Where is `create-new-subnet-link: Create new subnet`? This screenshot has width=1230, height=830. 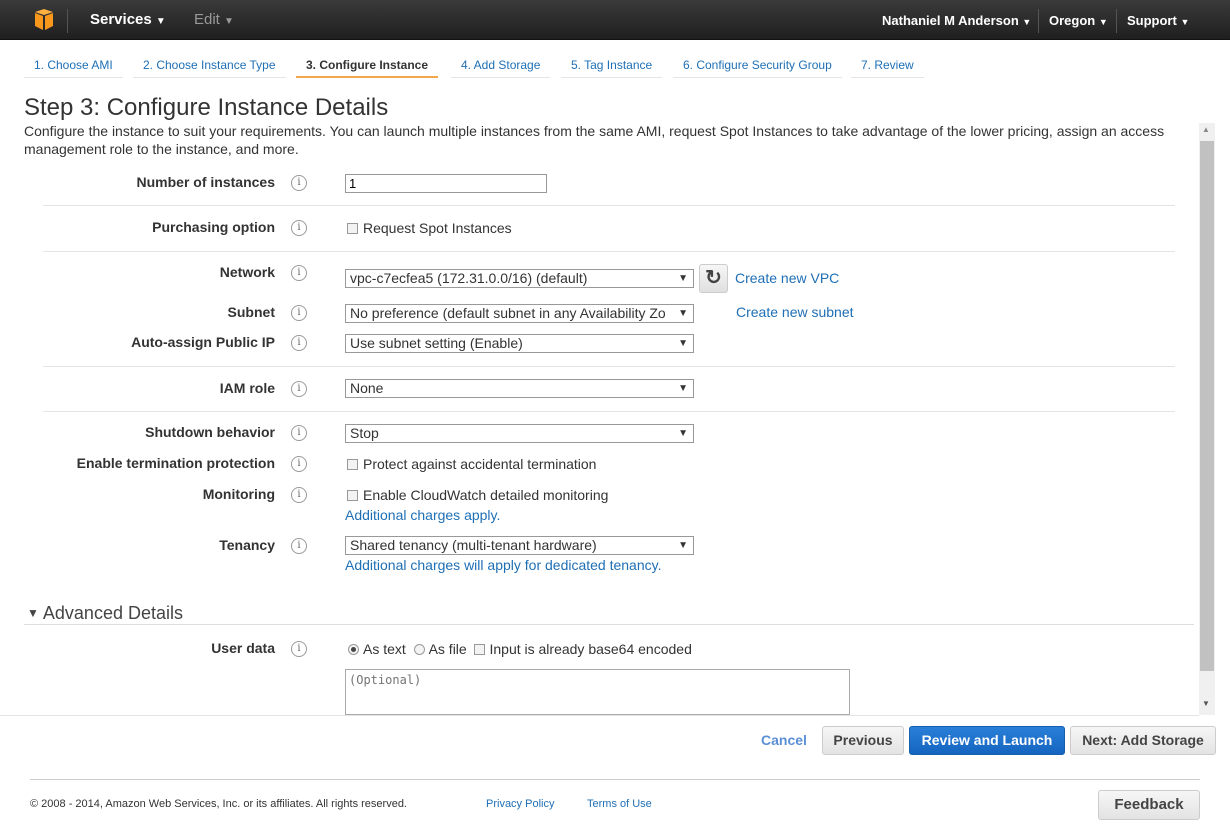
create-new-subnet-link: Create new subnet is located at coordinates (795, 312).